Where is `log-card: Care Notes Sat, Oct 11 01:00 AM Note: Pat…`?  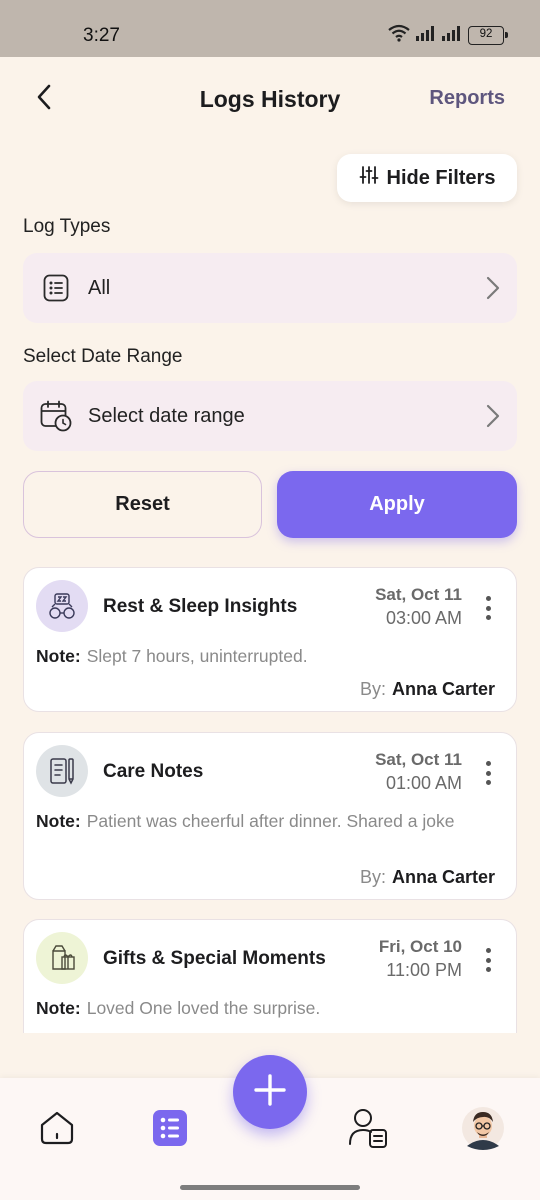
log-card: Care Notes Sat, Oct 11 01:00 AM Note: Pat… is located at coordinates (270, 816).